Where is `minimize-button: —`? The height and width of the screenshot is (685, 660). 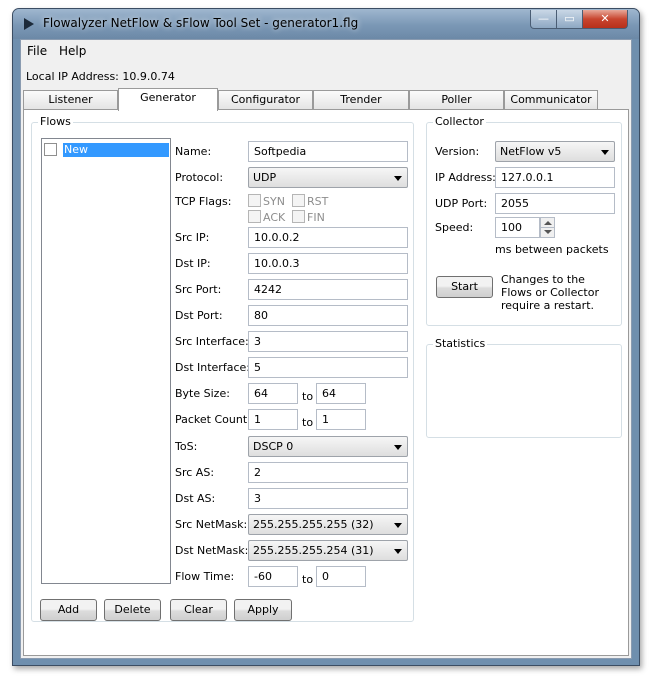 minimize-button: — is located at coordinates (543, 19).